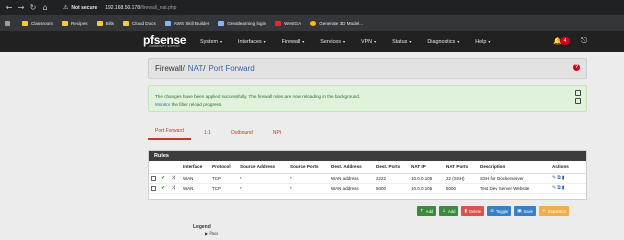 The image size is (624, 240). What do you see at coordinates (105, 23) in the screenshot?
I see `bookmark-bills: Bills` at bounding box center [105, 23].